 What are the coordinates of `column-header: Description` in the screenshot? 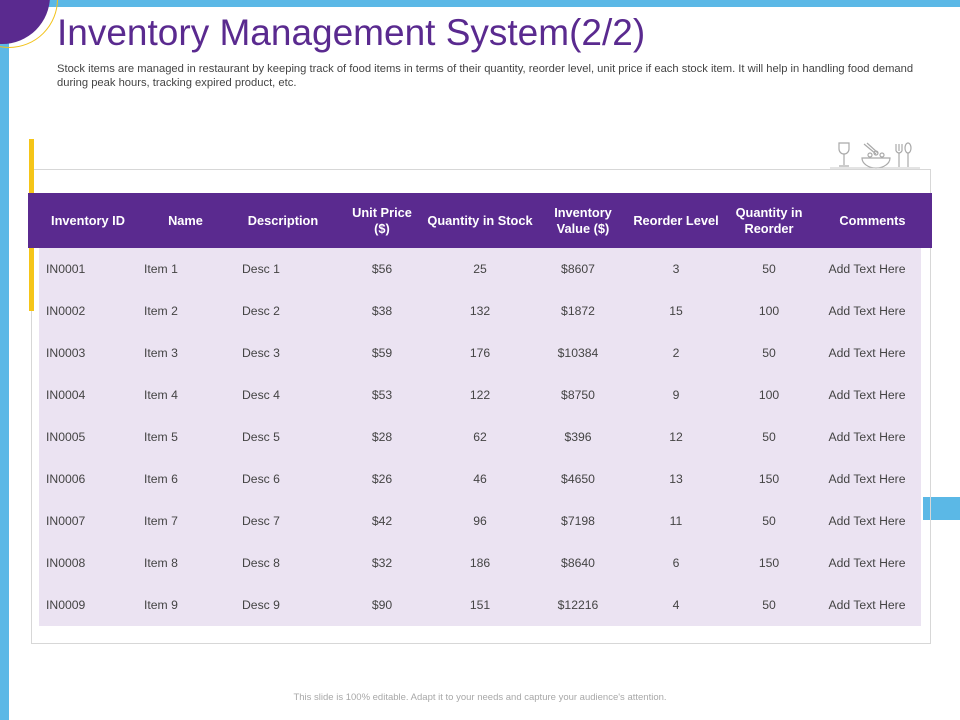 It's located at (283, 220).